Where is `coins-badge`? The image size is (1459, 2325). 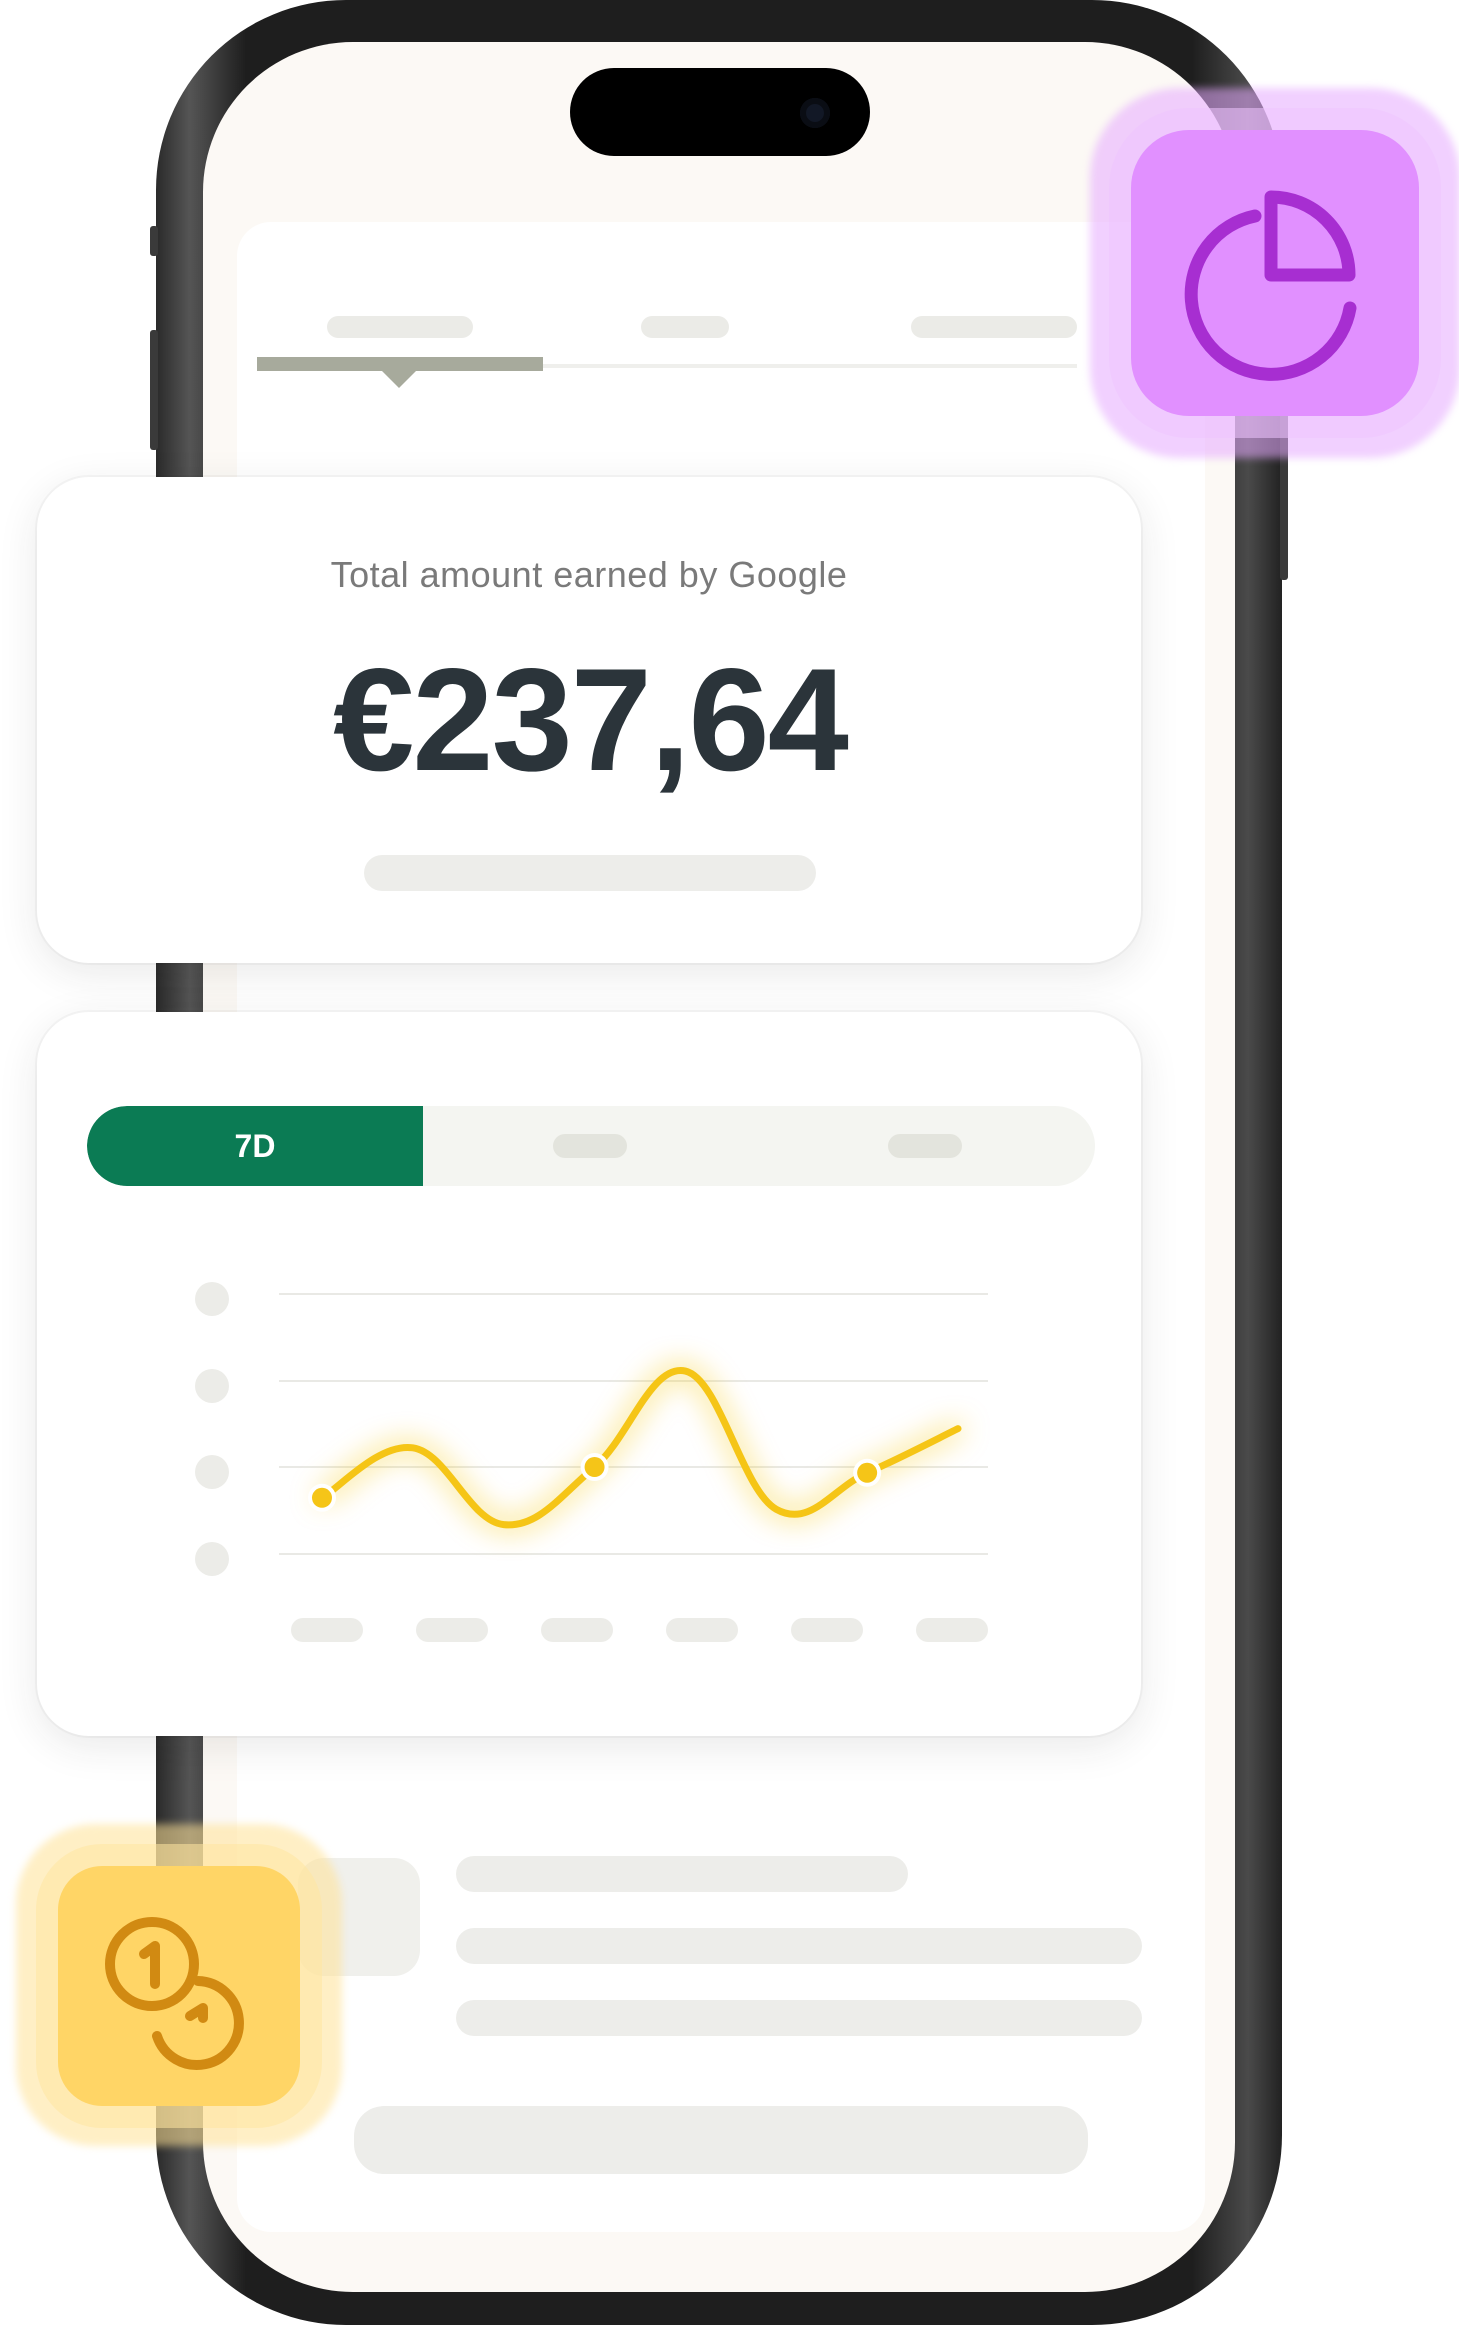
coins-badge is located at coordinates (179, 1986).